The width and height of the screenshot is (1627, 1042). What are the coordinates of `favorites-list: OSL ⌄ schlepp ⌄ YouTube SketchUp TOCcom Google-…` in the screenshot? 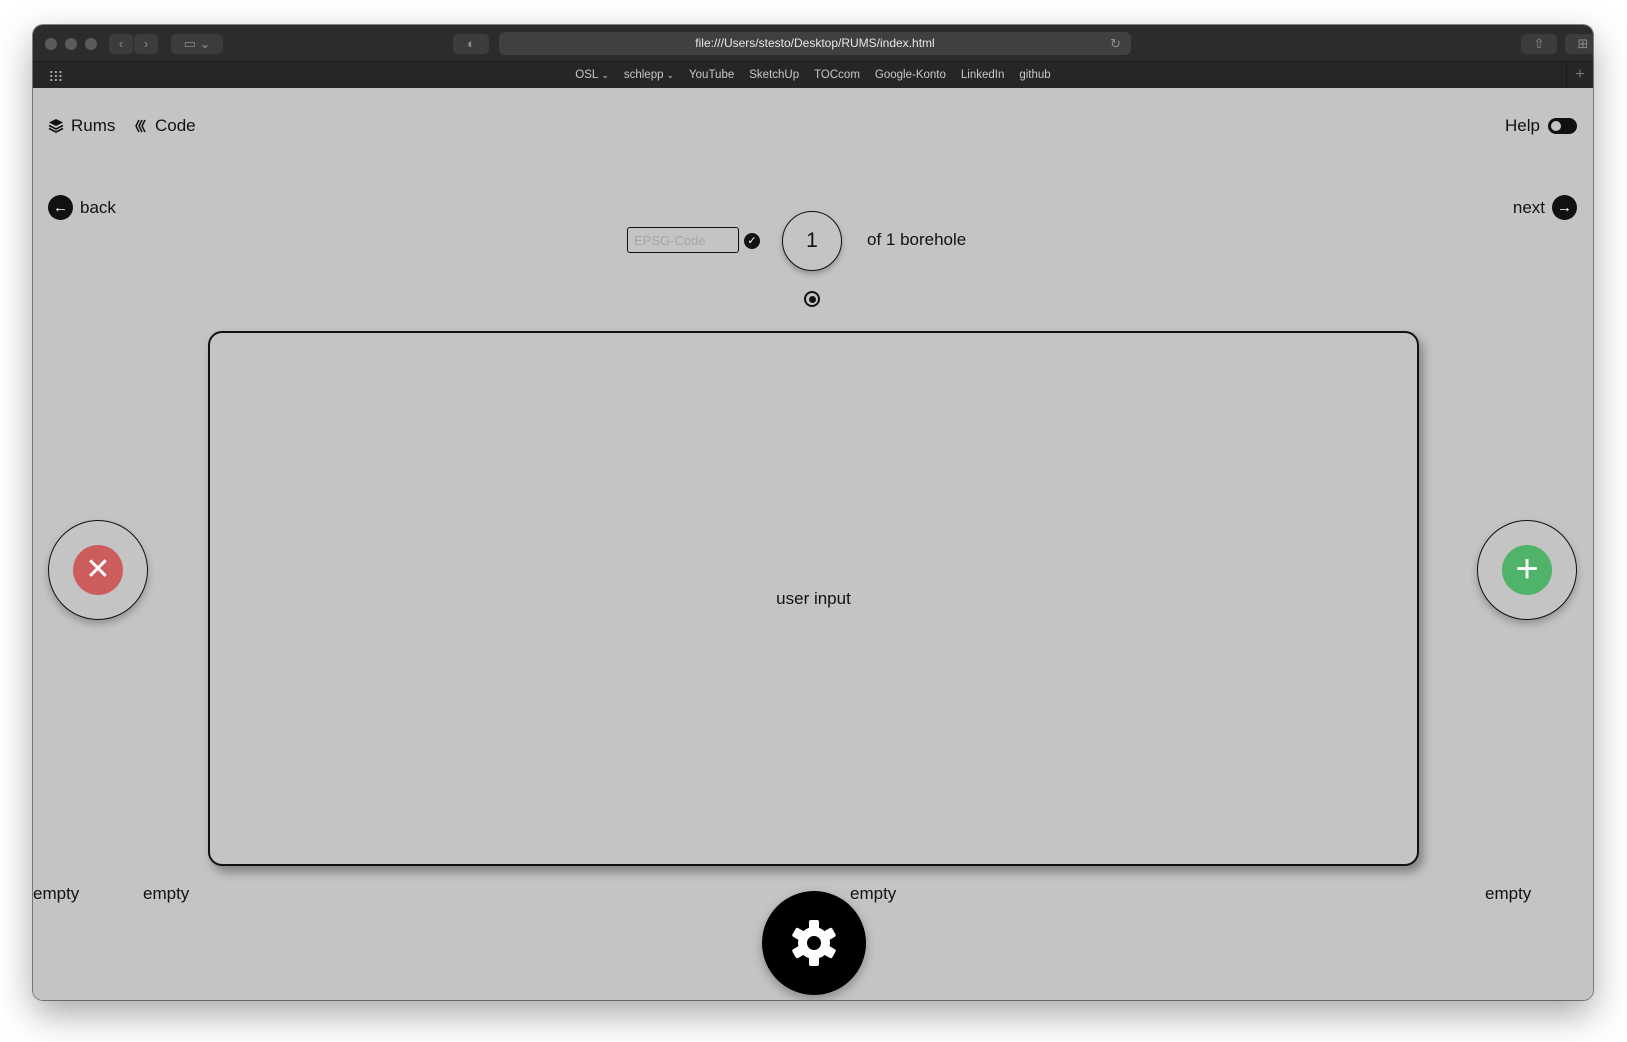 It's located at (813, 75).